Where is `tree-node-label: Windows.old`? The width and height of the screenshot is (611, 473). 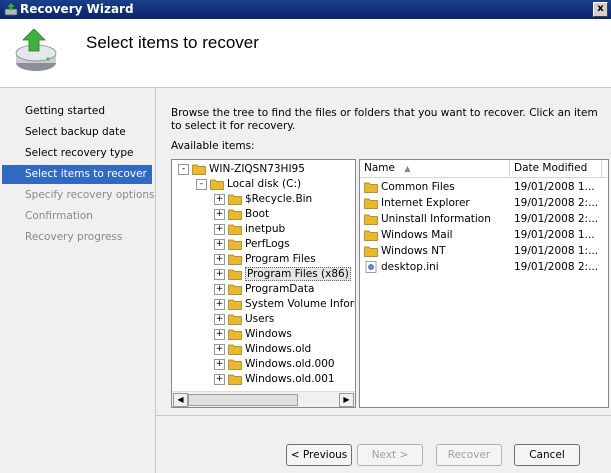
tree-node-label: Windows.old is located at coordinates (278, 349).